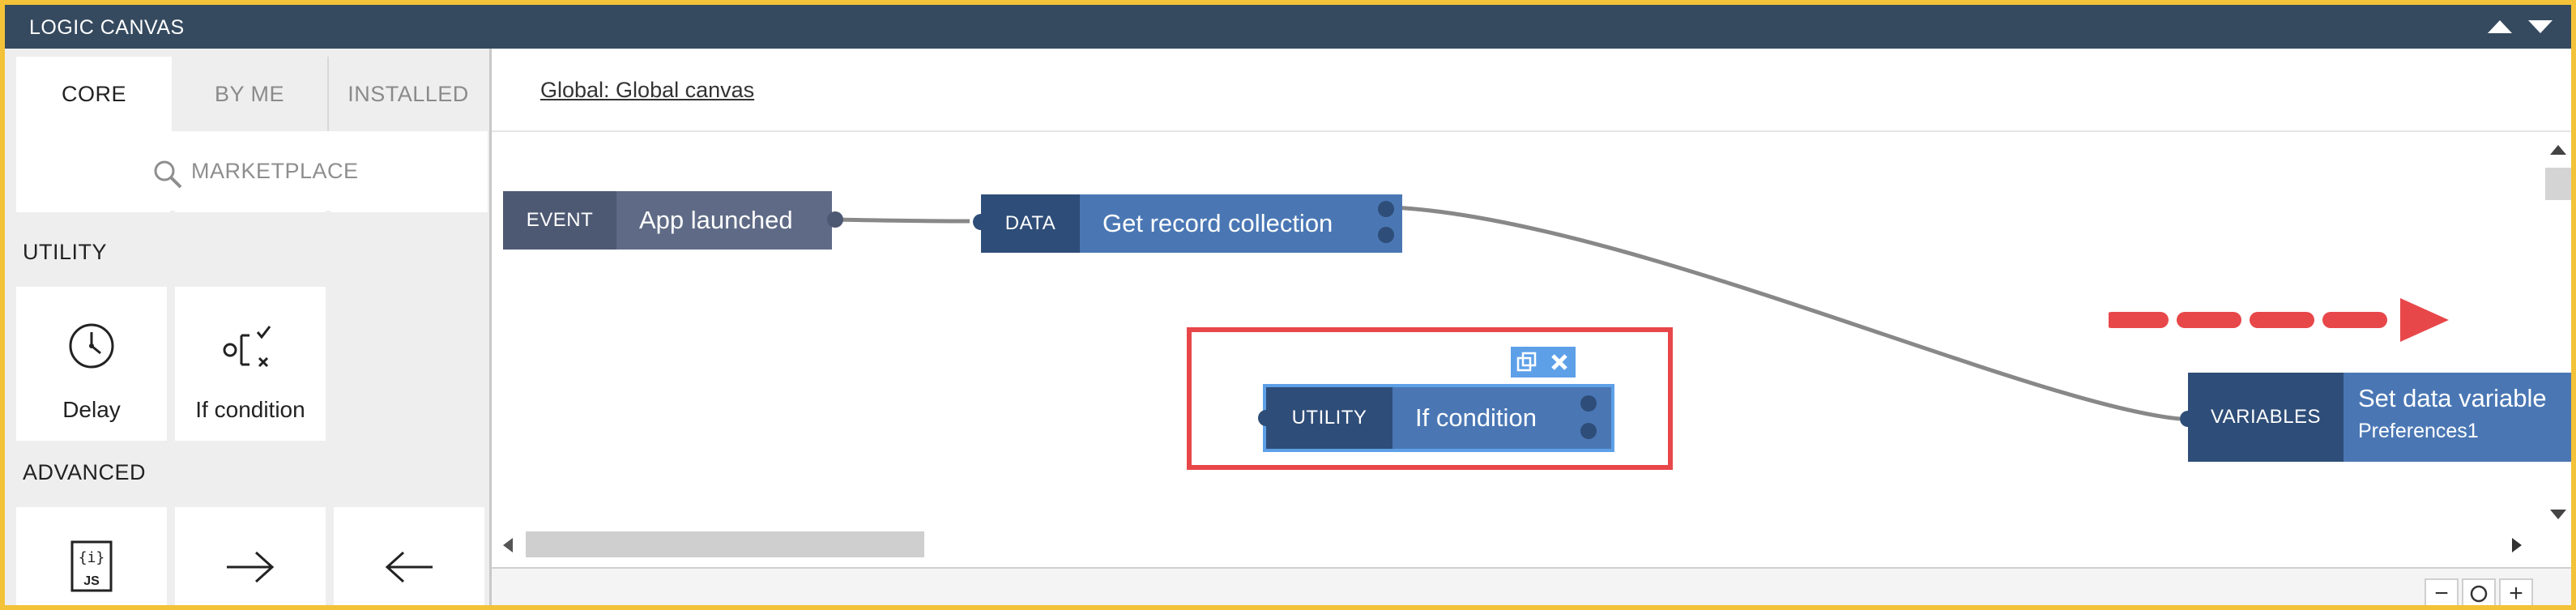 Image resolution: width=2576 pixels, height=610 pixels. I want to click on node-utility-if-condition: UTILITY If condition, so click(1439, 418).